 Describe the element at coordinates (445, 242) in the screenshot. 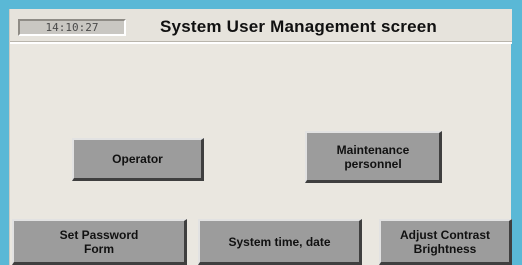

I see `adjust-contrast-brightness-button: Adjust Contrast Brightness` at that location.